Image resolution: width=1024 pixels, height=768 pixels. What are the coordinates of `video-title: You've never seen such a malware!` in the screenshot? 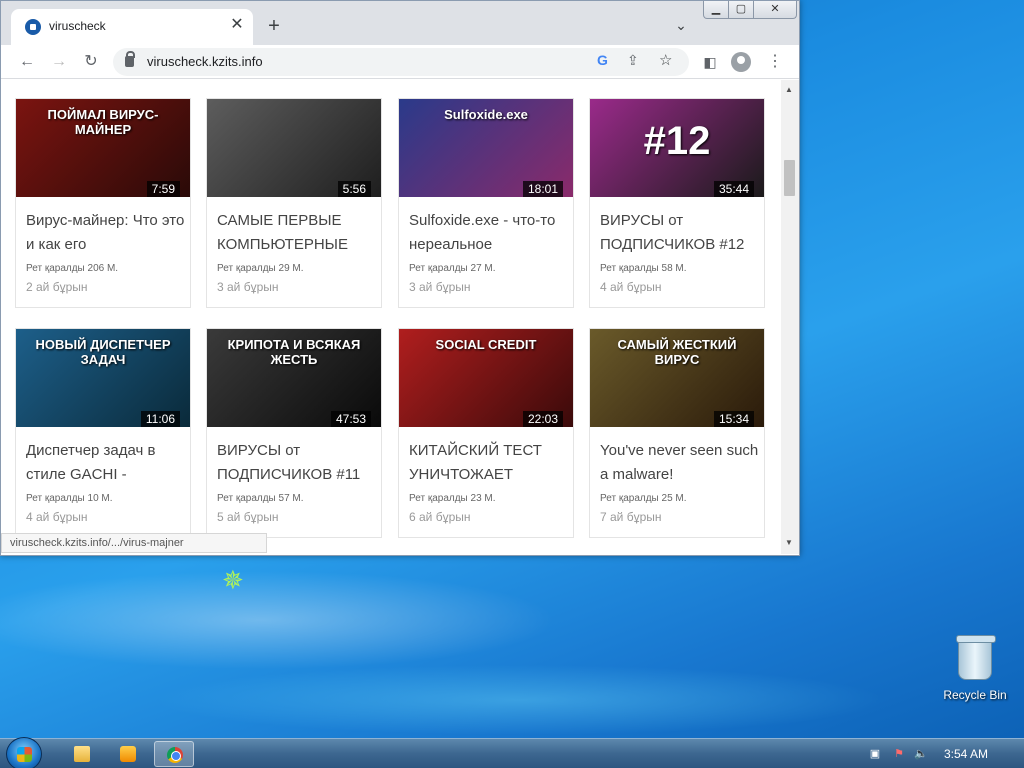 It's located at (680, 463).